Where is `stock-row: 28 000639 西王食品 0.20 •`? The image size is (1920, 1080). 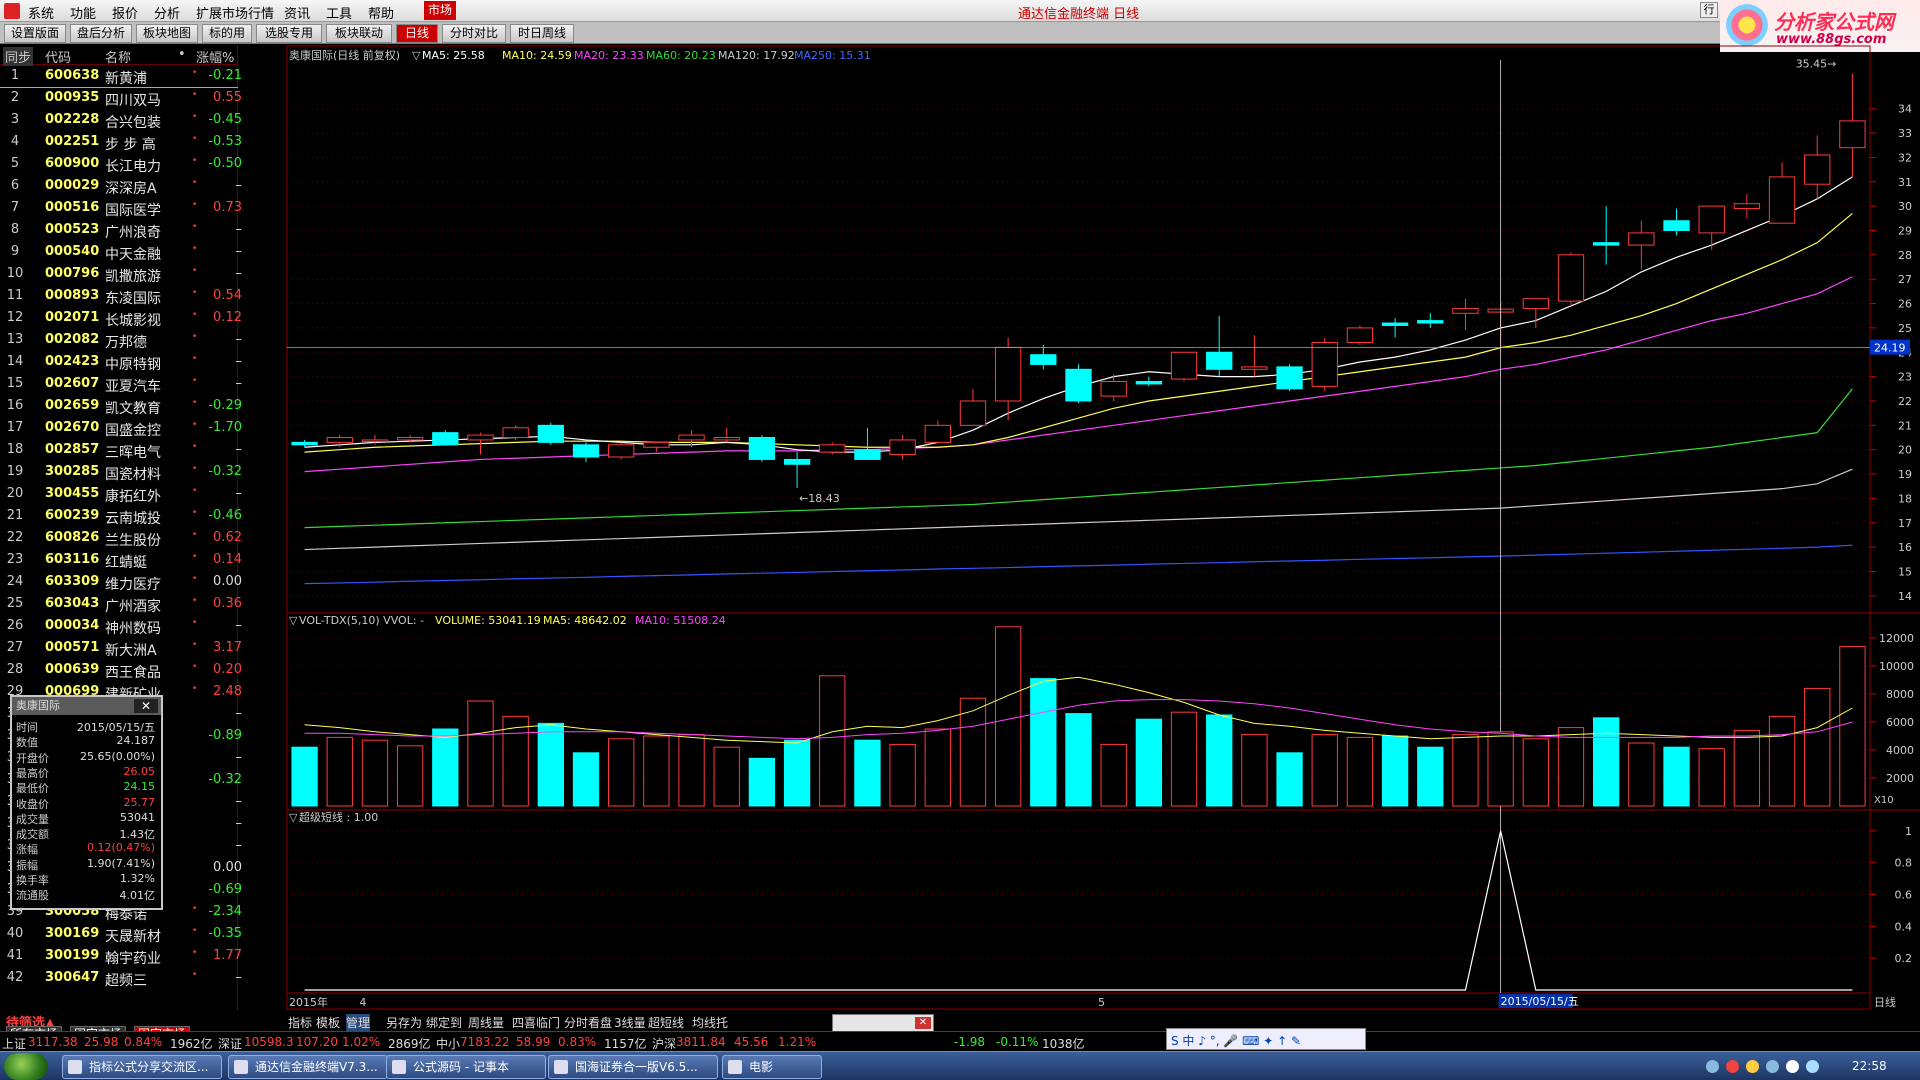
stock-row: 28 000639 西王食品 0.20 • is located at coordinates (121, 671).